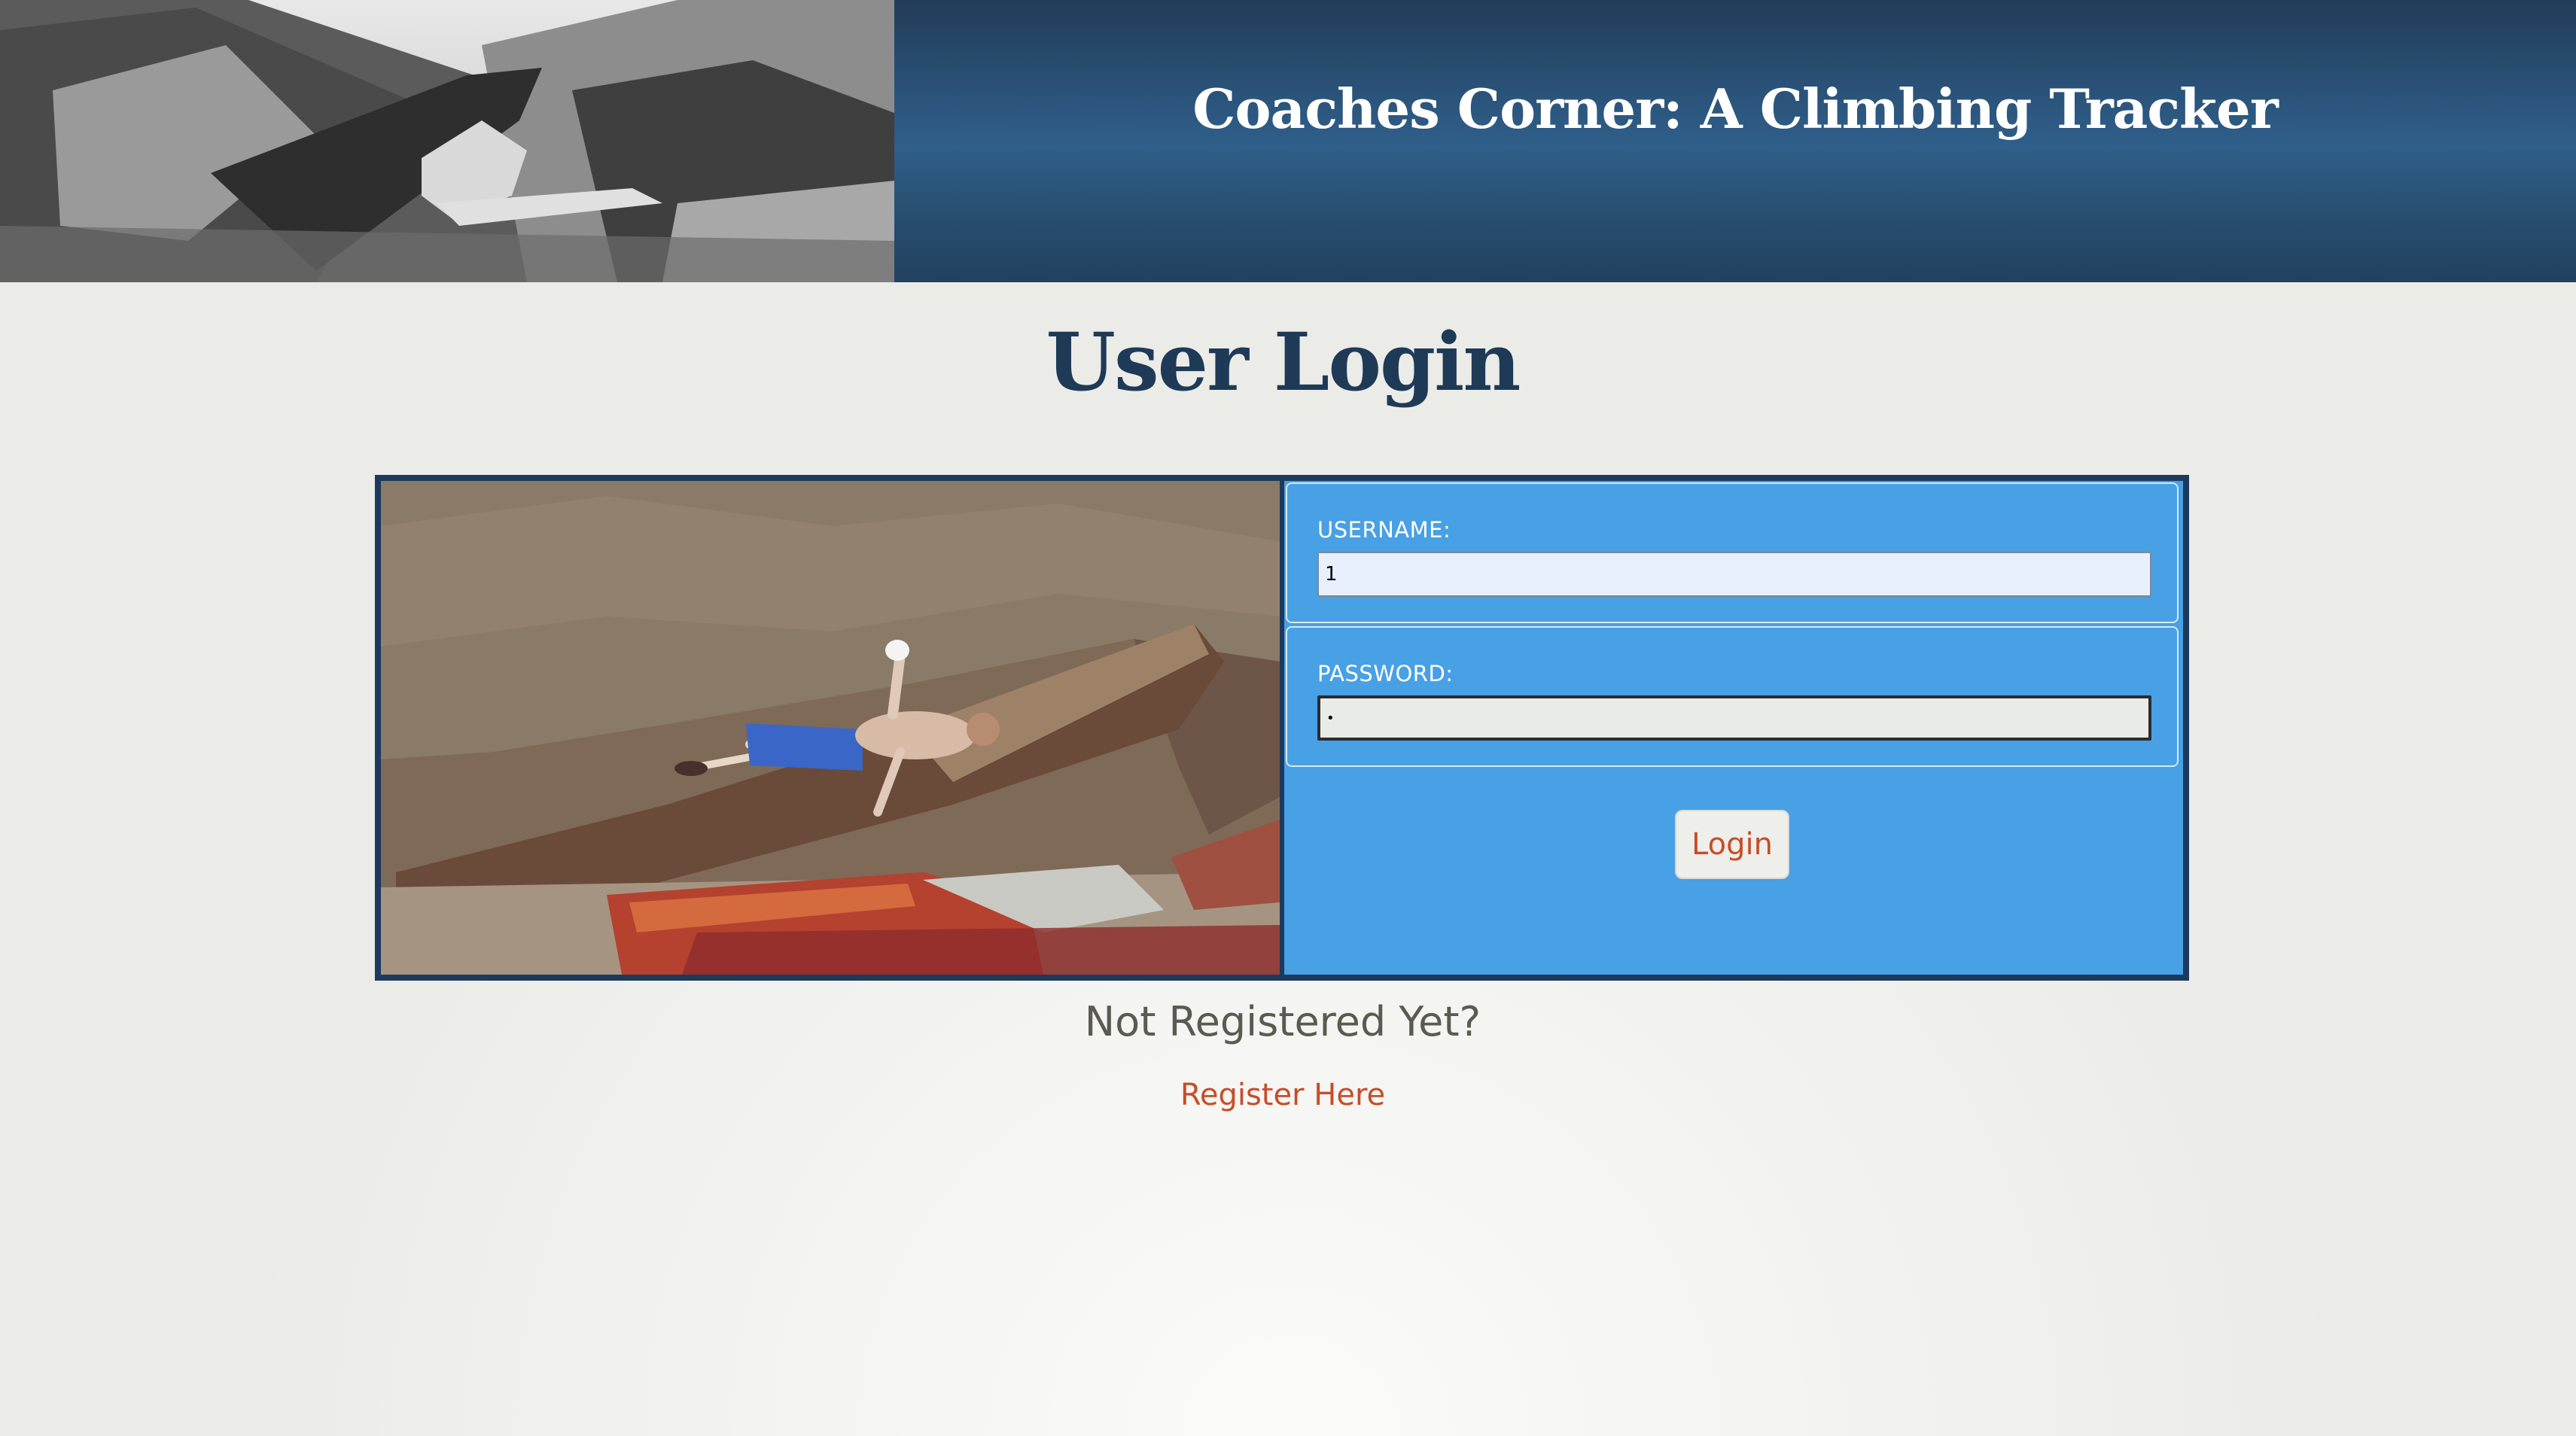 This screenshot has width=2576, height=1436. I want to click on username-label: USERNAME:, so click(1384, 530).